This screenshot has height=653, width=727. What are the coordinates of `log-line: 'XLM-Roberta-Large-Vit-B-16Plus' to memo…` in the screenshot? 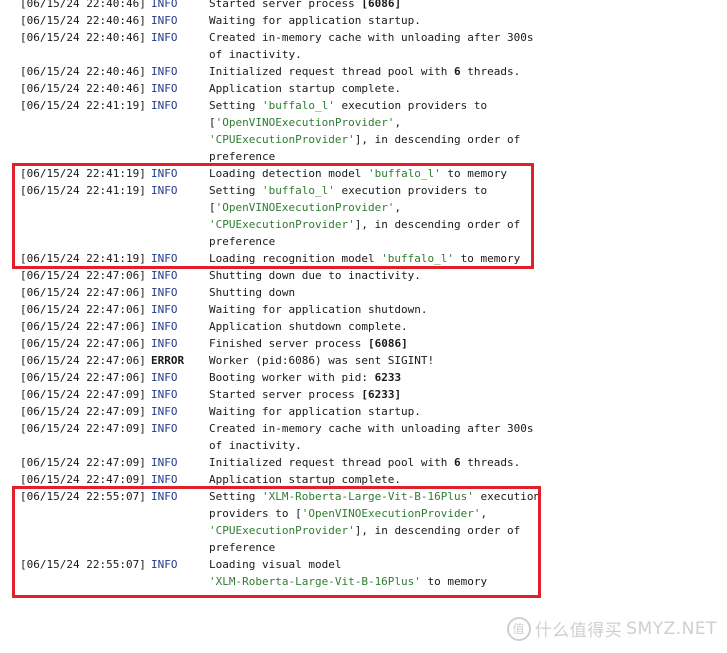 It's located at (363, 581).